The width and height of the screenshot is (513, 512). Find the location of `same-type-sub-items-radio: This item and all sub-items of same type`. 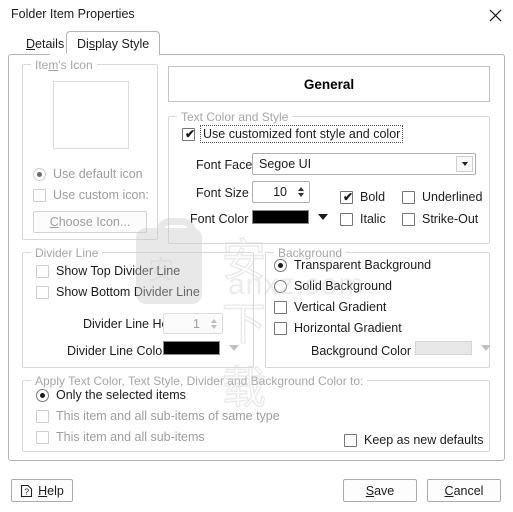

same-type-sub-items-radio: This item and all sub-items of same type is located at coordinates (158, 416).